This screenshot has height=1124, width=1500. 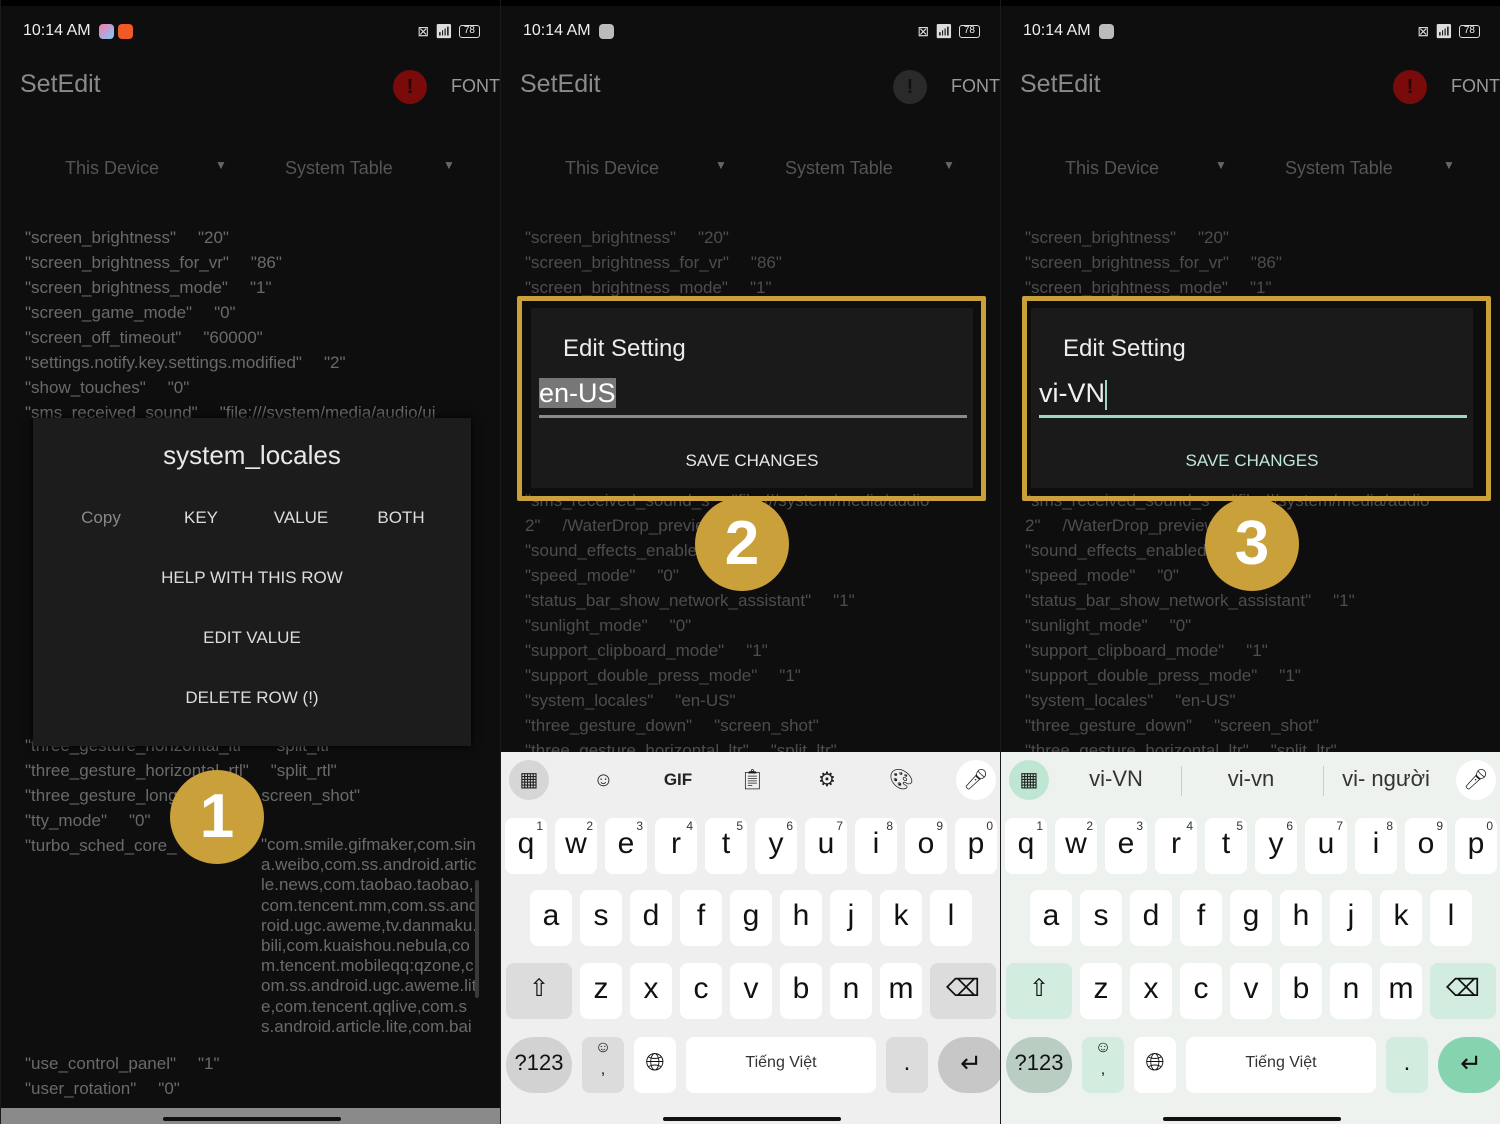 I want to click on list-row: "screen_off_timeout" "60000", so click(x=252, y=337).